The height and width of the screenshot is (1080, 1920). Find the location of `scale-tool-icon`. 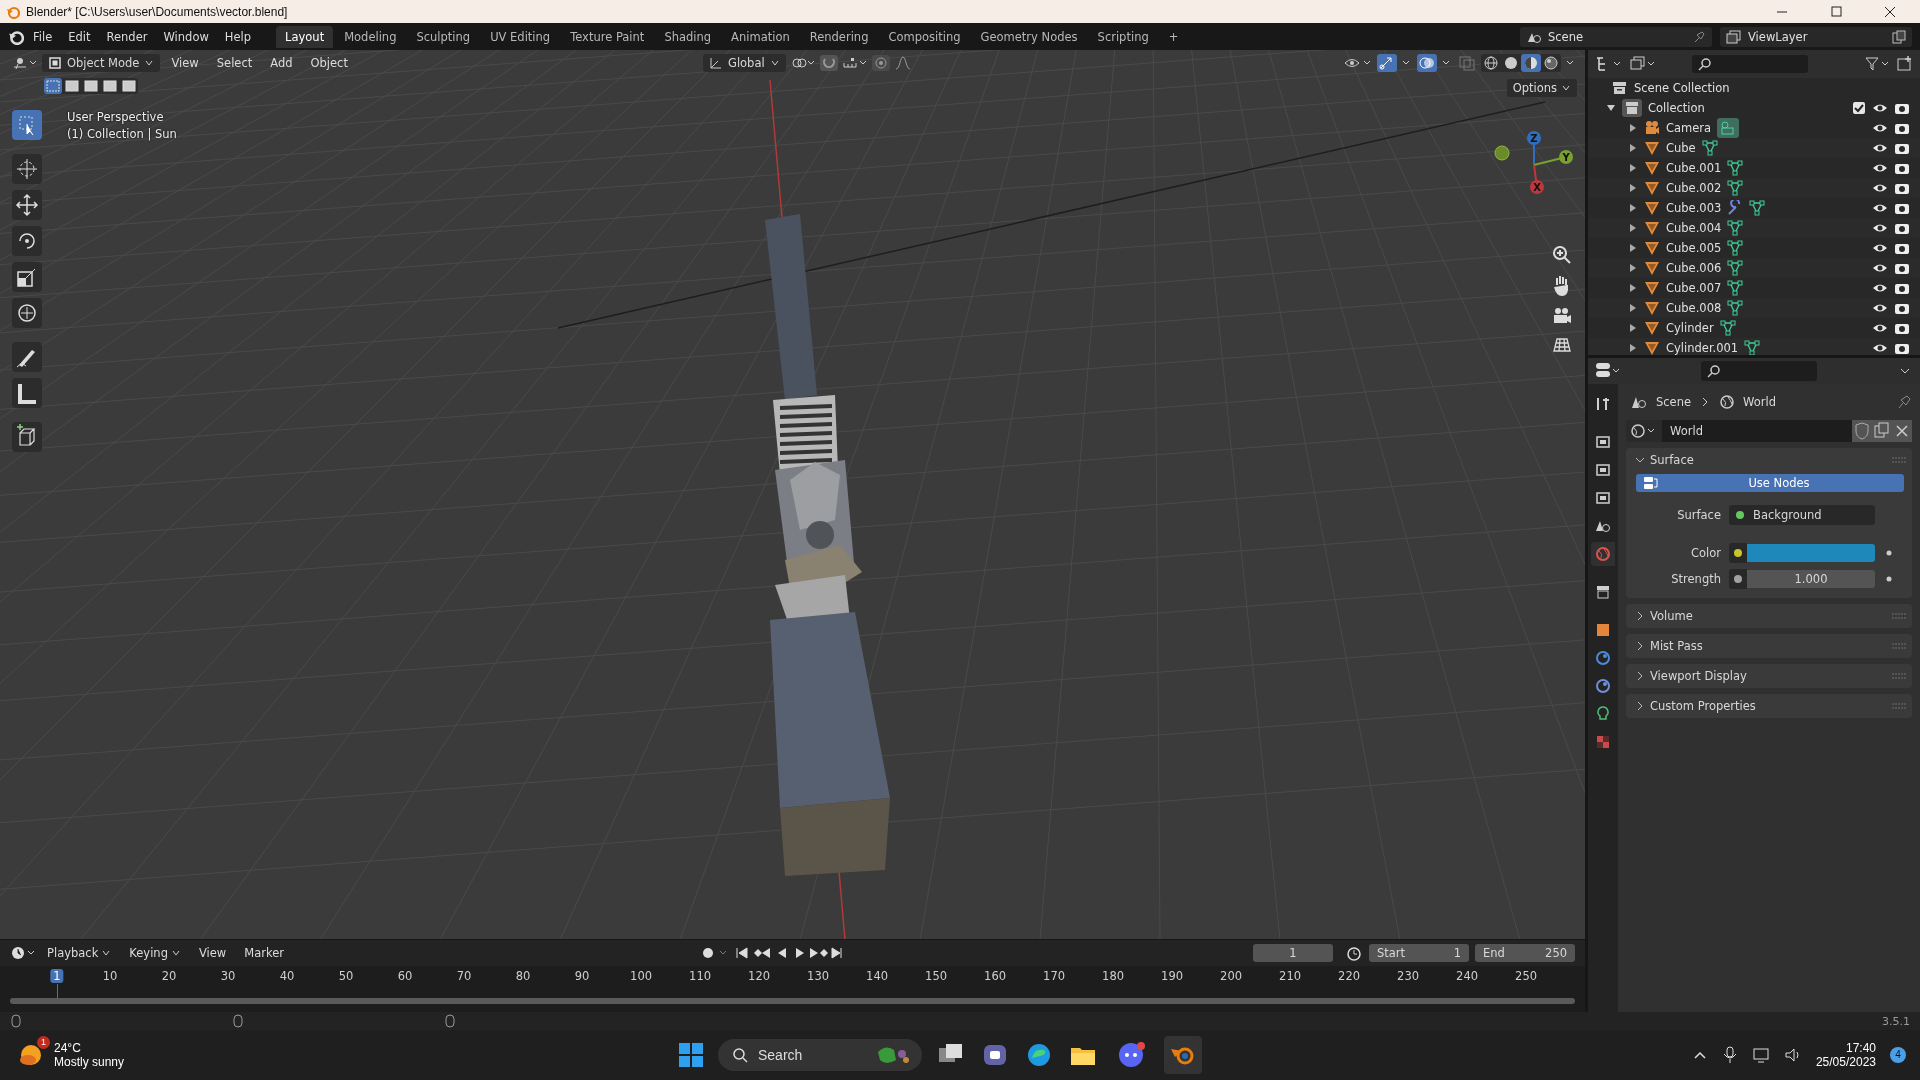

scale-tool-icon is located at coordinates (27, 277).